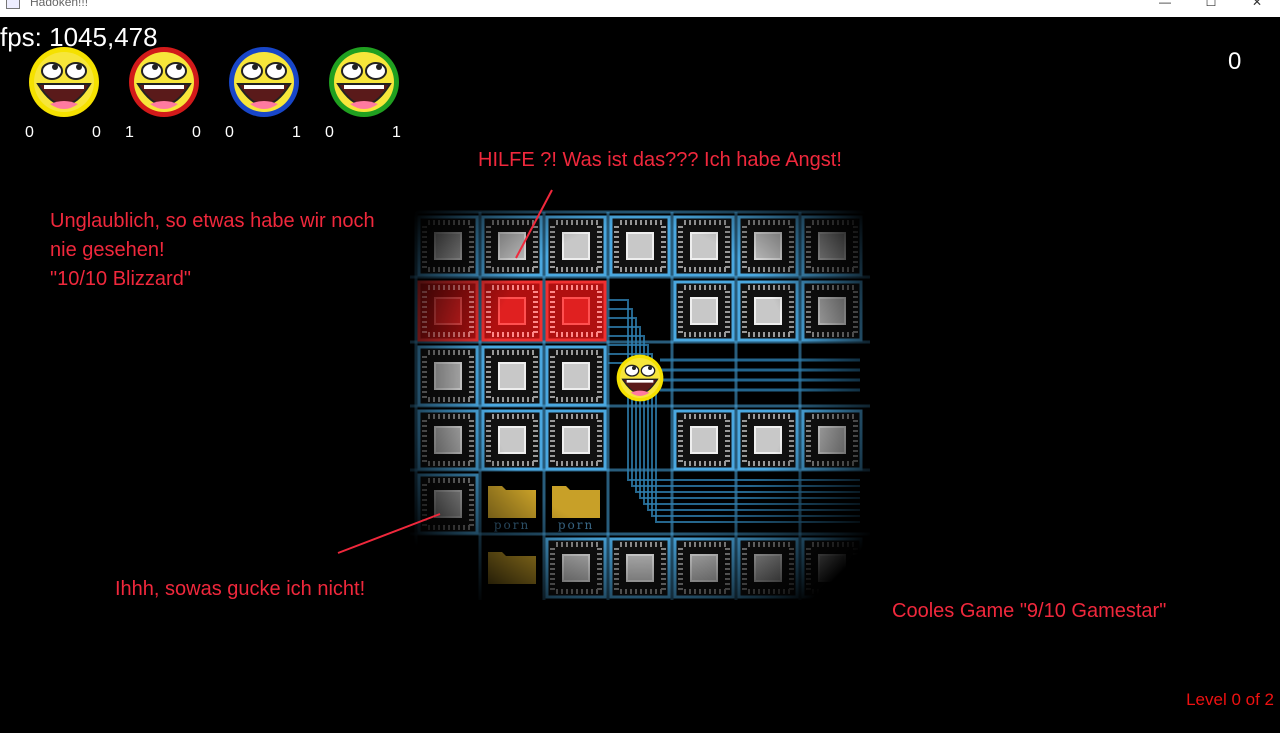  What do you see at coordinates (1029, 611) in the screenshot?
I see `annotation-cooles: Cooles Game "9/10 Gamestar"` at bounding box center [1029, 611].